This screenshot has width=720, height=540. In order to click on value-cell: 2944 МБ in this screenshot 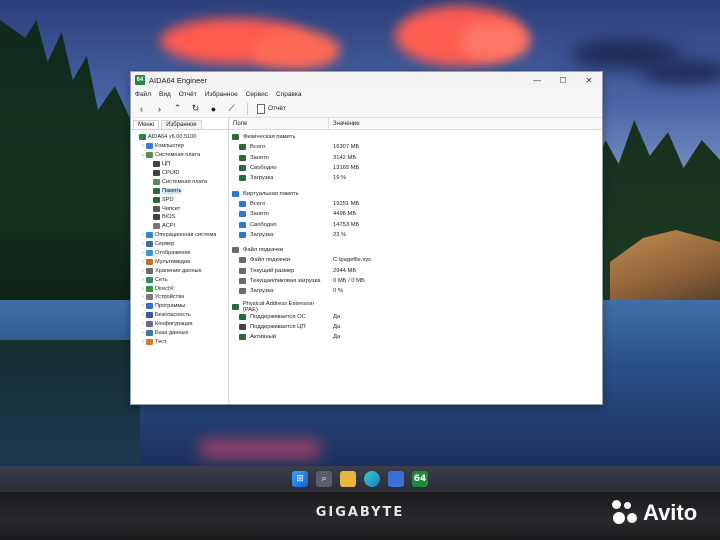, I will do `click(345, 270)`.